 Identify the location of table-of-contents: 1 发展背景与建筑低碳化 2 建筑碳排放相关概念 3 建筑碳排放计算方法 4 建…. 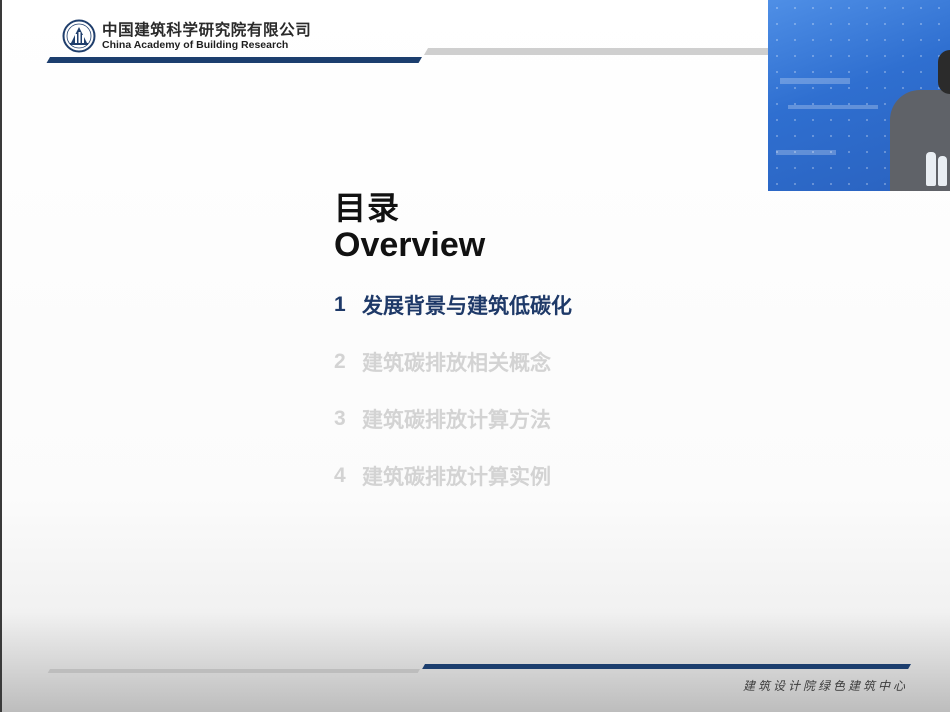
(453, 404).